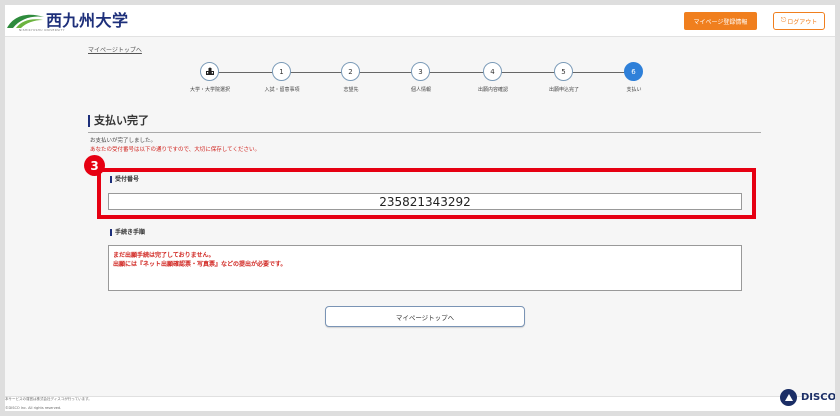 This screenshot has height=416, width=840. What do you see at coordinates (425, 316) in the screenshot?
I see `mypage-top-button: マイページトップへ` at bounding box center [425, 316].